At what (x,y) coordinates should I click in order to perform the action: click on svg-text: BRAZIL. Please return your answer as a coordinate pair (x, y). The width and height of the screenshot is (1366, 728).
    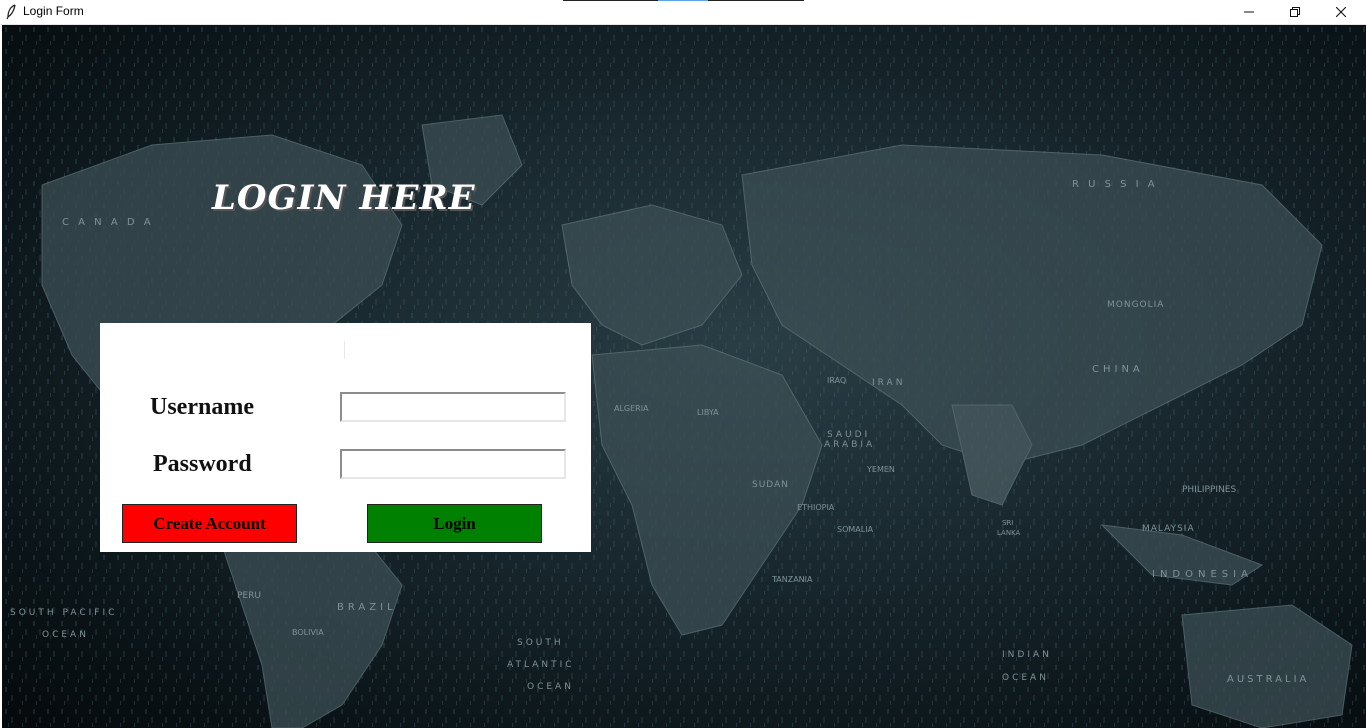
    Looking at the image, I should click on (367, 607).